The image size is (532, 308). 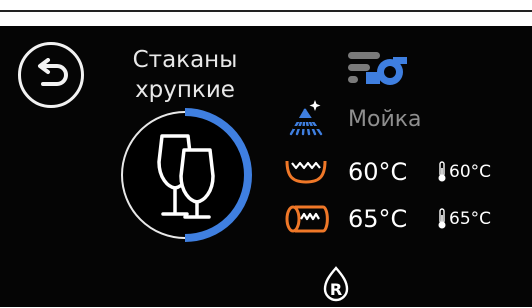 I want to click on wash-set-temp: 60°C, so click(x=378, y=172).